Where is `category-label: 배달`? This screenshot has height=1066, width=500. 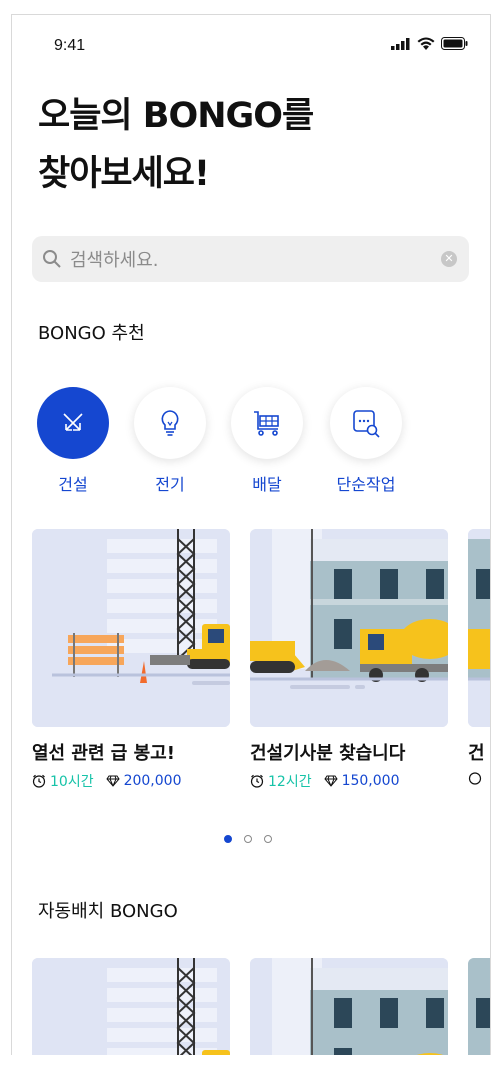 category-label: 배달 is located at coordinates (267, 484).